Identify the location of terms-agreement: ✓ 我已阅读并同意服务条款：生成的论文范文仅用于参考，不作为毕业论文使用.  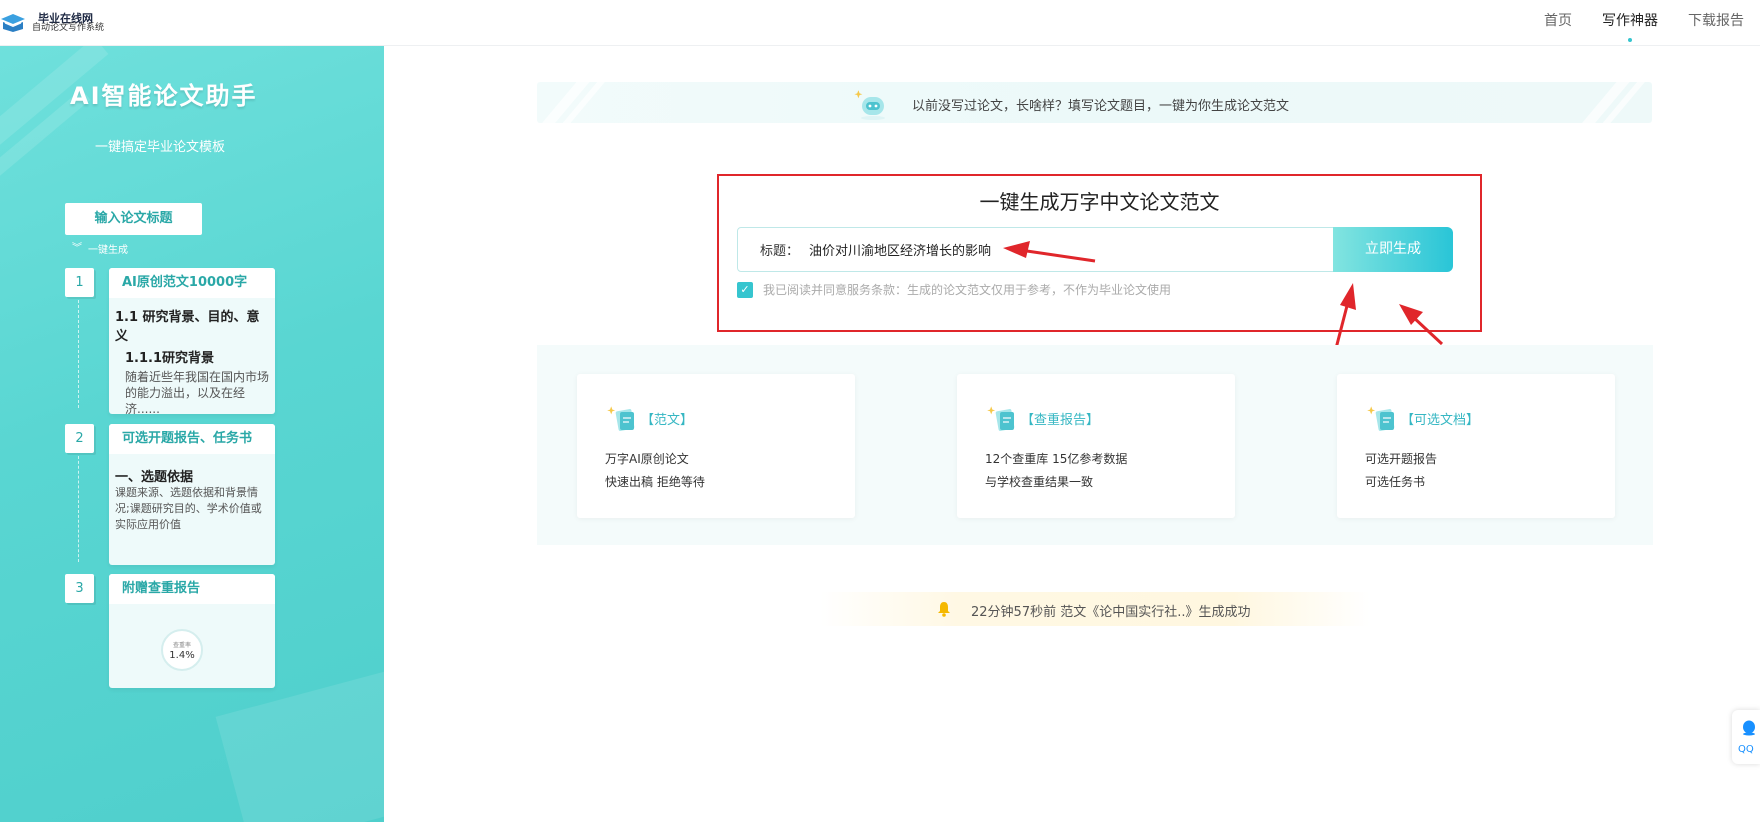
(954, 289).